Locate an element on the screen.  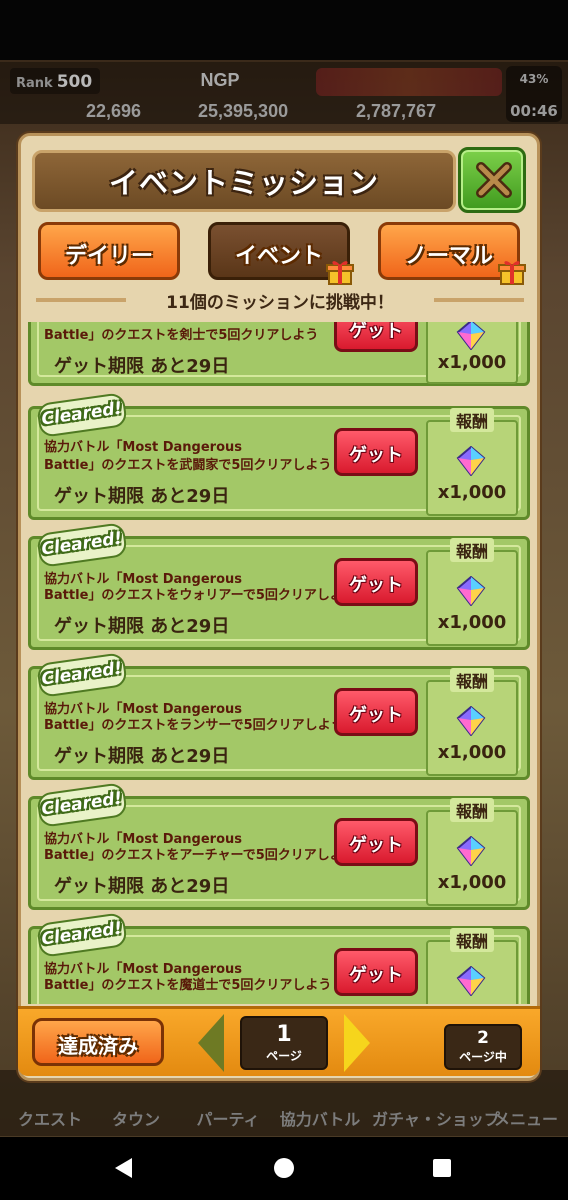
total-page-unit: ページ中 is located at coordinates (483, 1057).